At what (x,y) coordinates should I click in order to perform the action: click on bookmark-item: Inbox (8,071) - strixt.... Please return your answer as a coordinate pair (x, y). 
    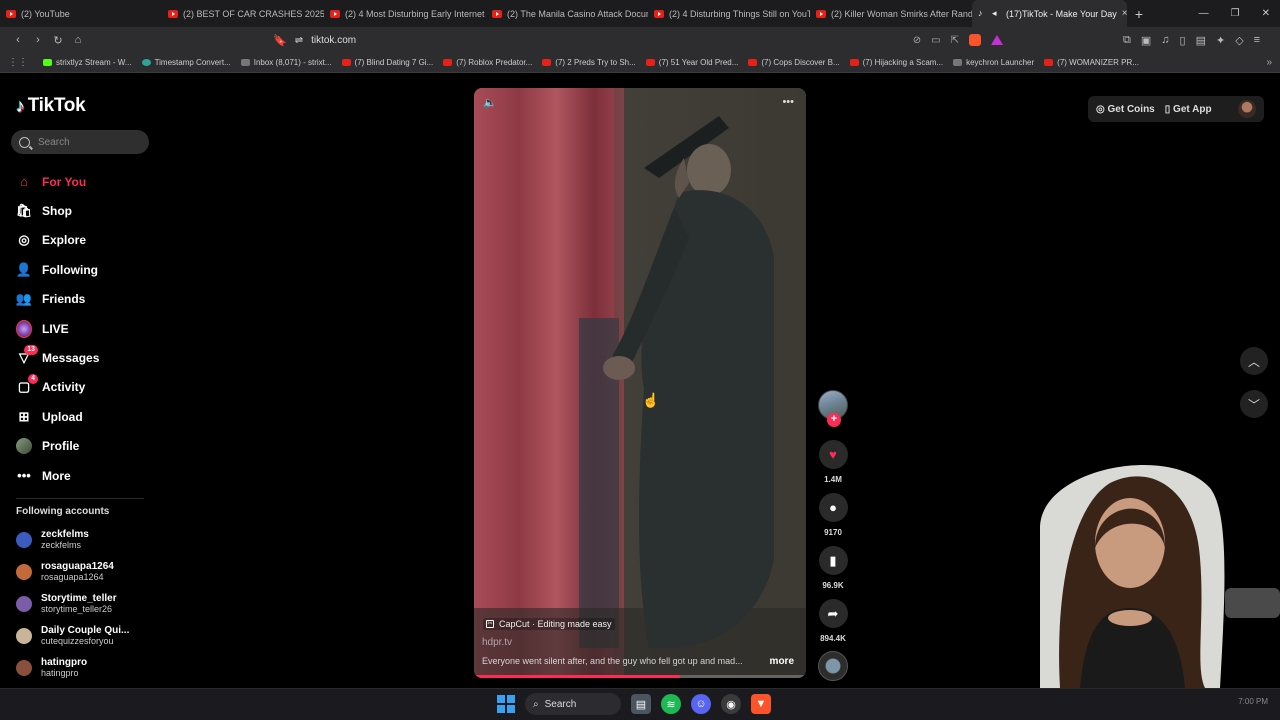
    Looking at the image, I should click on (286, 62).